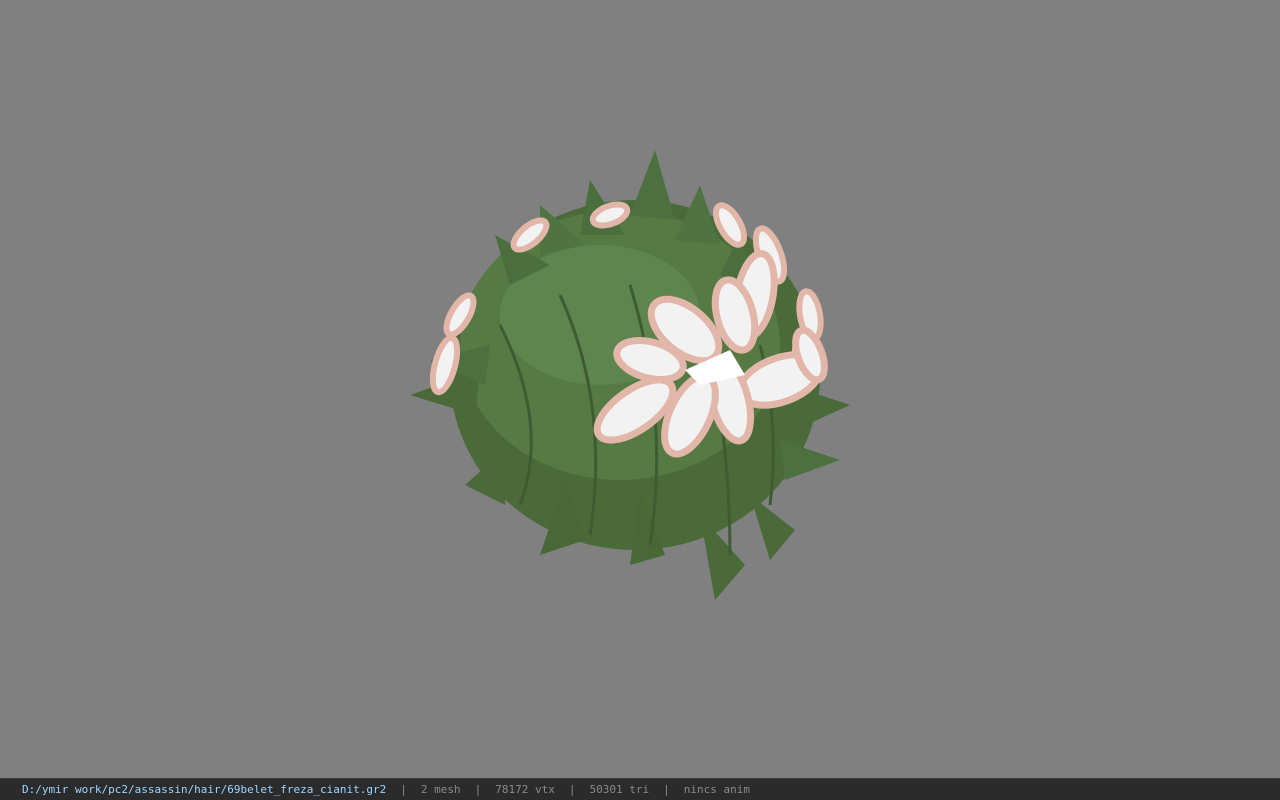 The image size is (1280, 800). What do you see at coordinates (525, 789) in the screenshot?
I see `vertex-count: 78172 vtx` at bounding box center [525, 789].